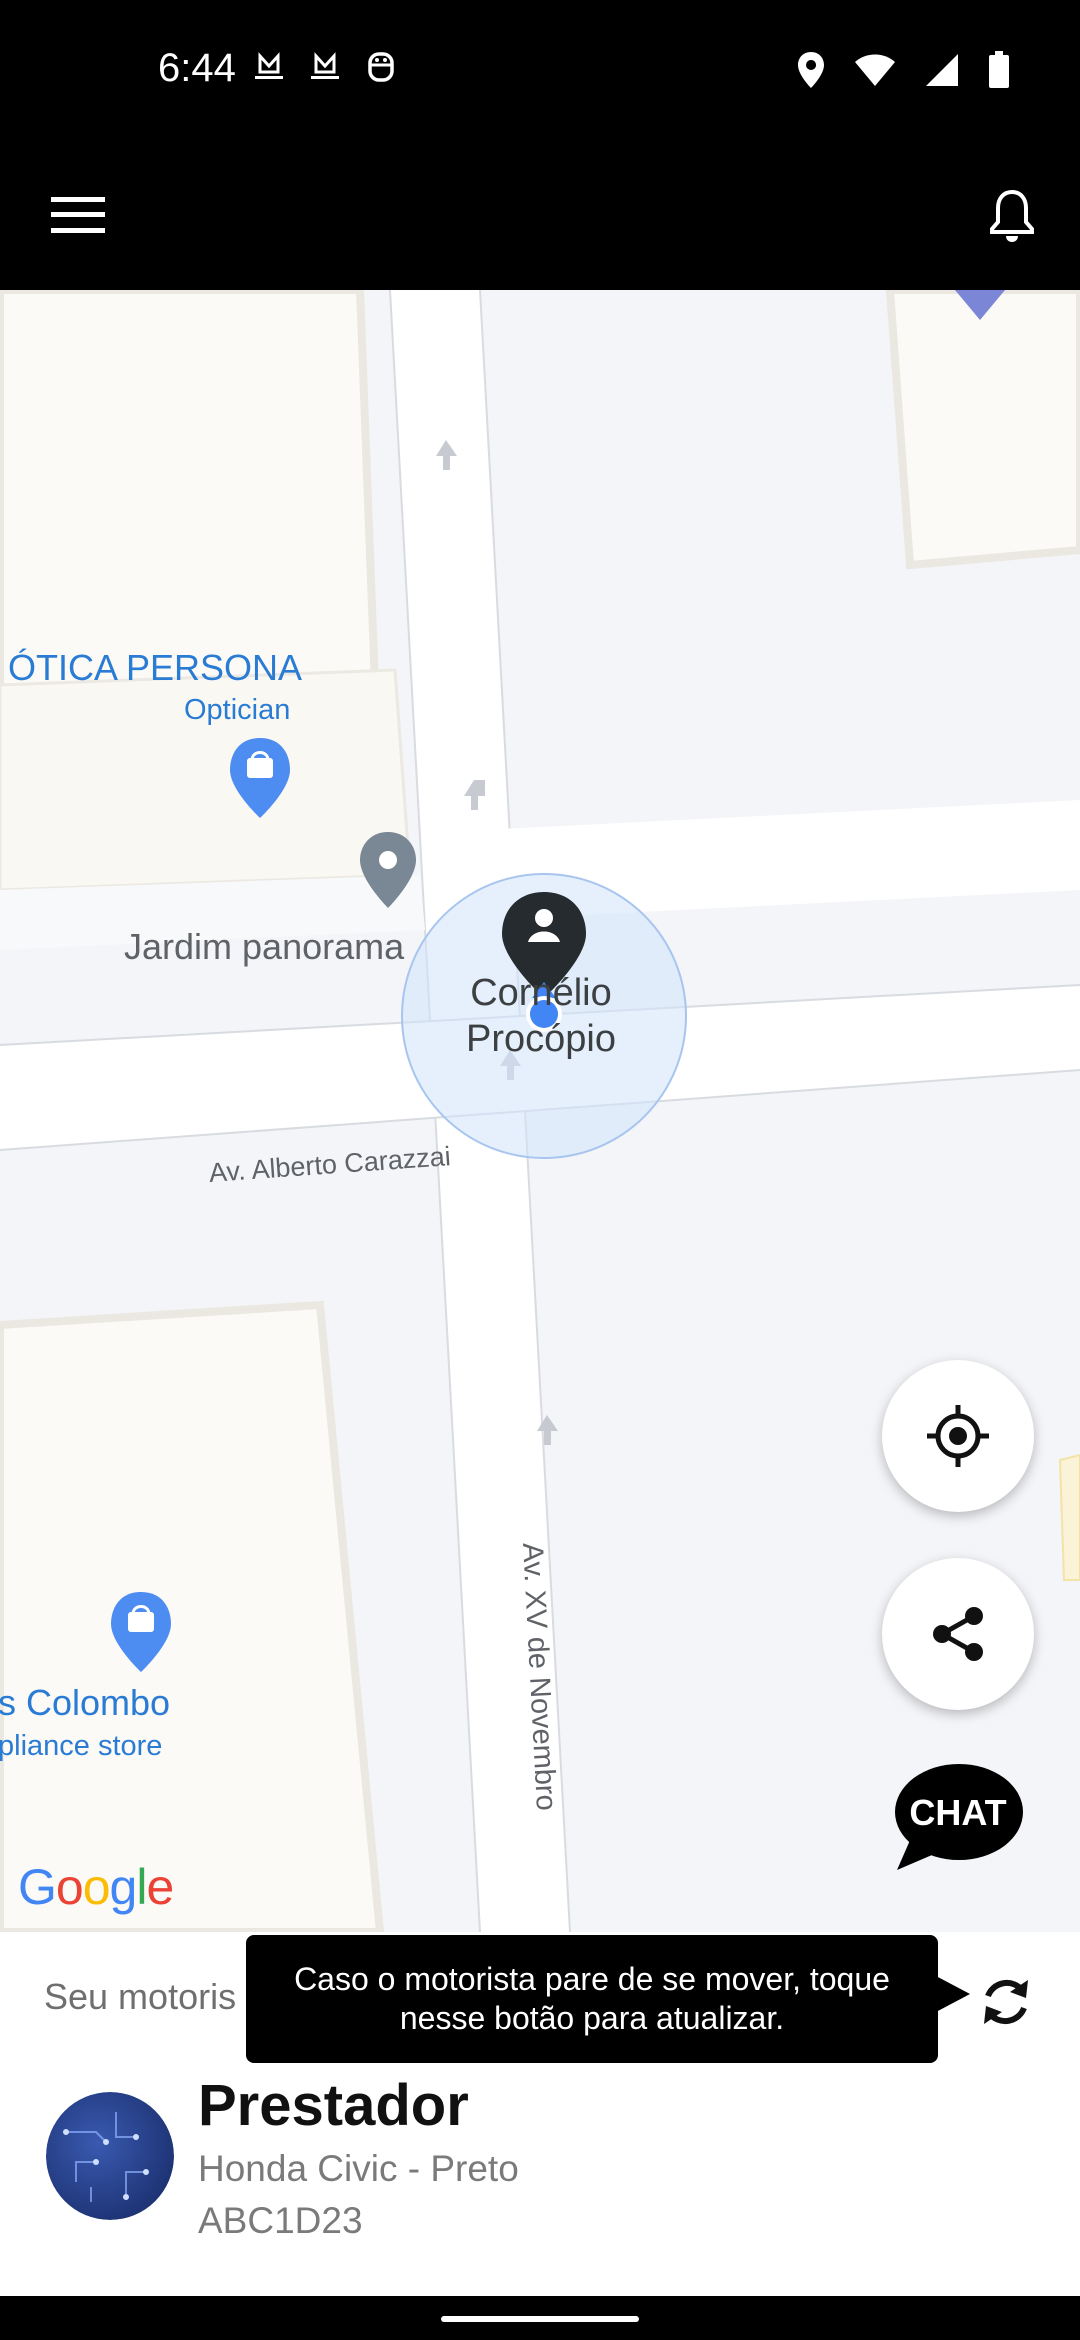 Image resolution: width=1080 pixels, height=2340 pixels. I want to click on poi-type-appliance: pliance store, so click(81, 1746).